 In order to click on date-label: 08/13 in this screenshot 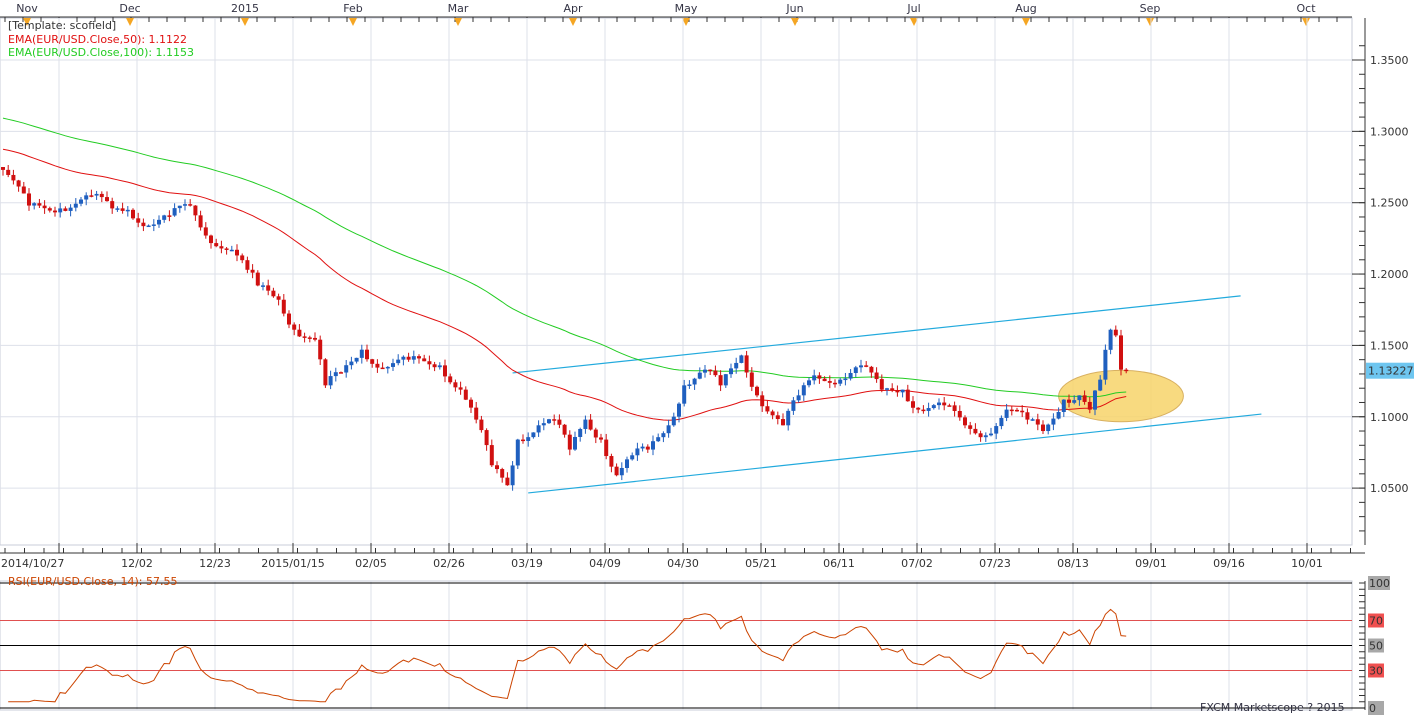, I will do `click(1073, 563)`.